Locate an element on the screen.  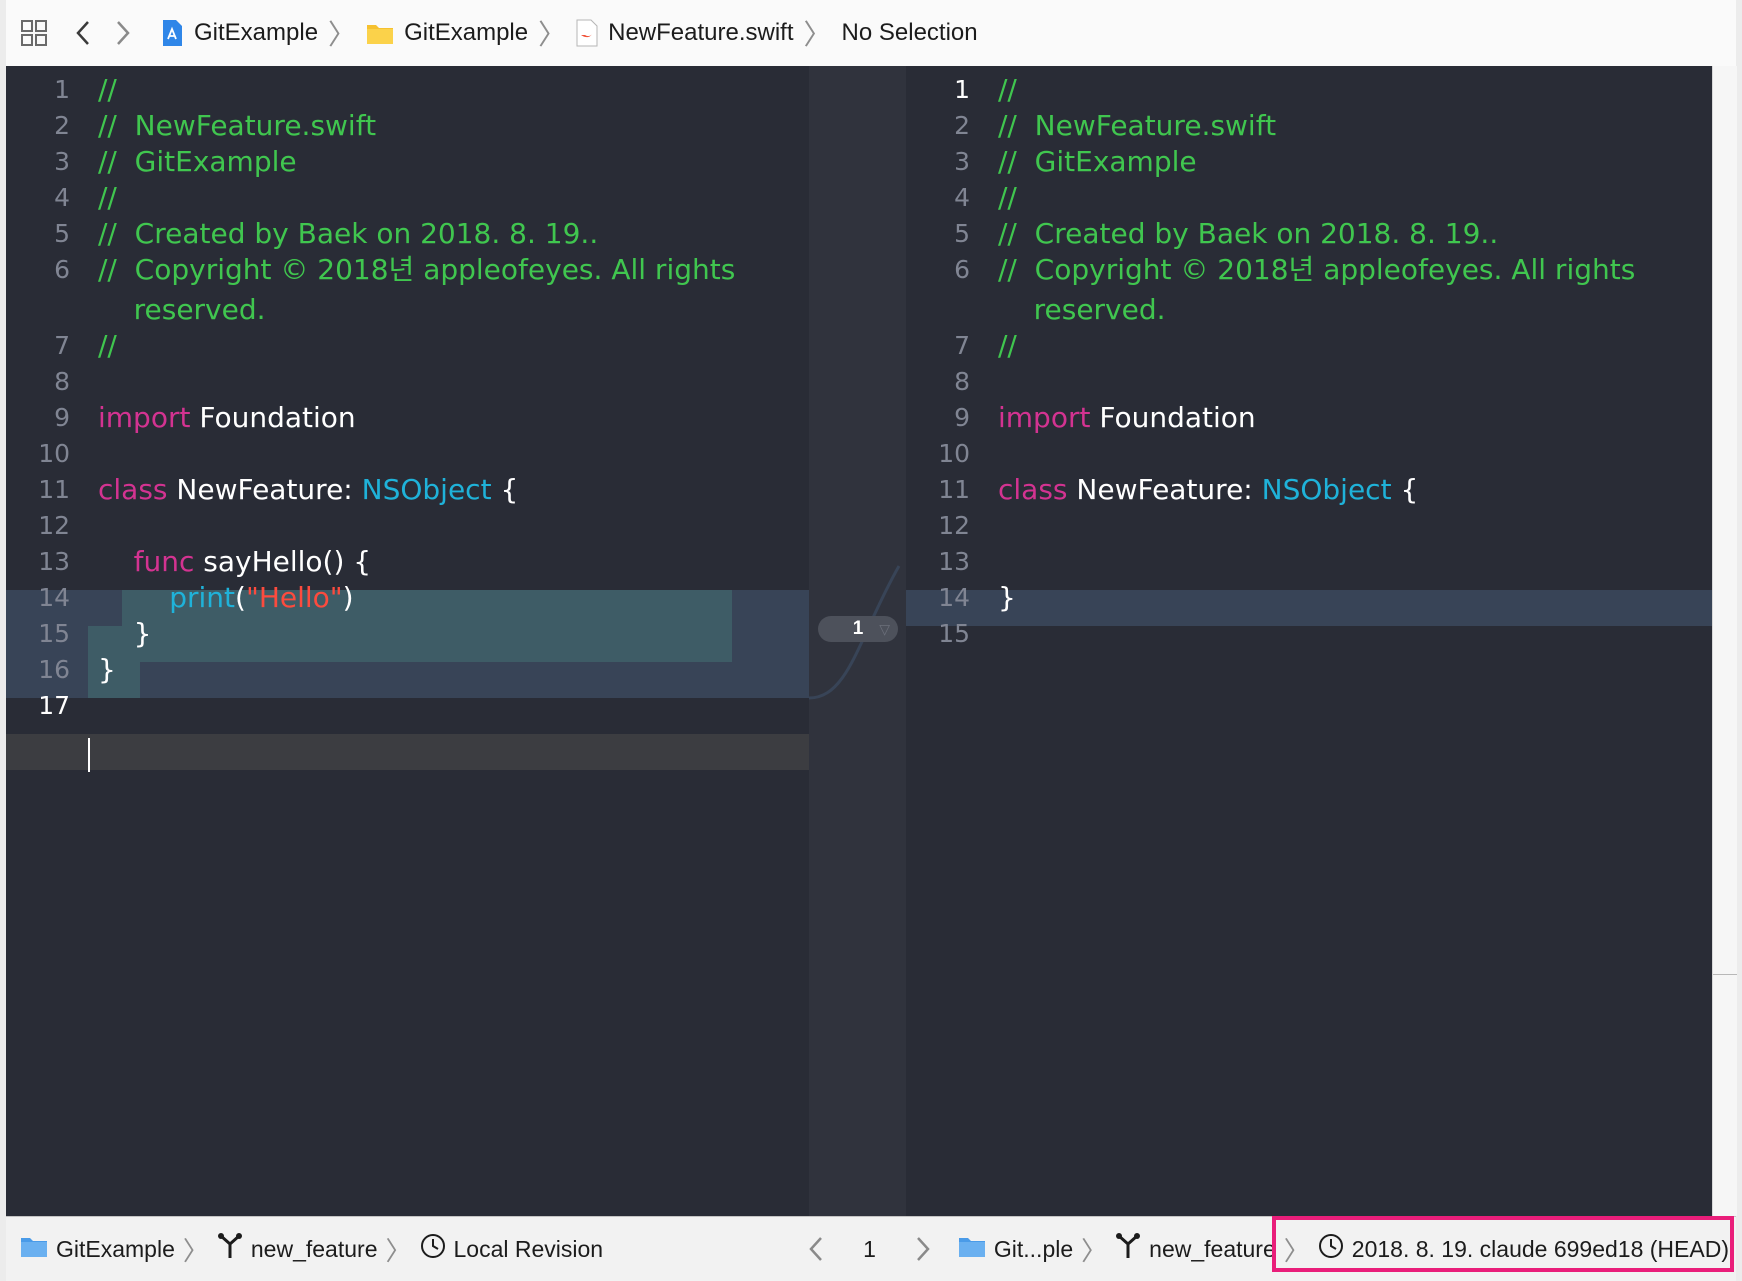
back-arrow-icon is located at coordinates (83, 33).